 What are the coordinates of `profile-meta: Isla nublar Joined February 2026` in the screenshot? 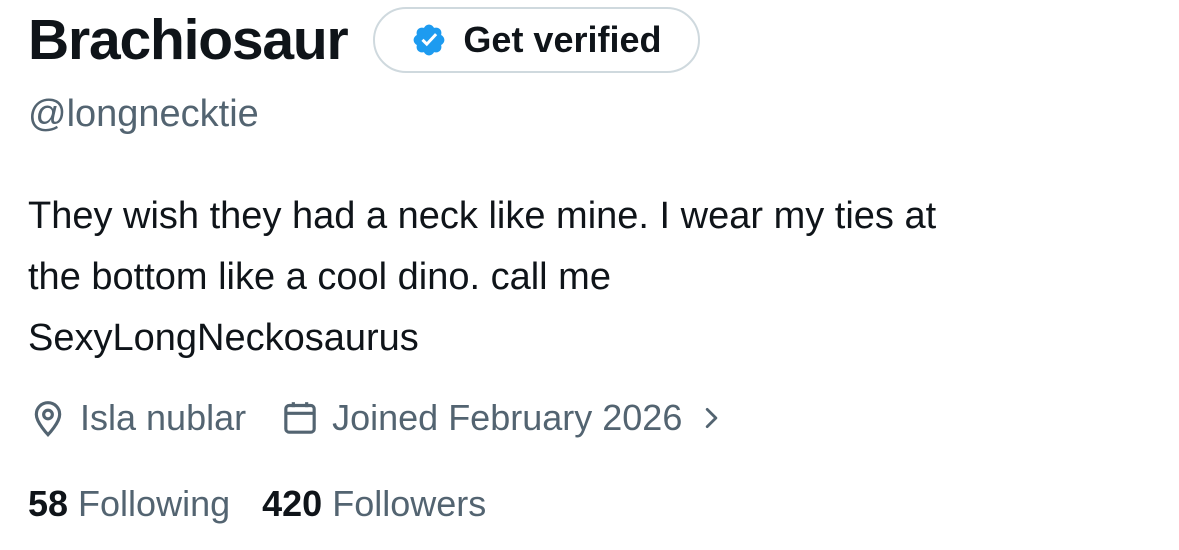 It's located at (376, 418).